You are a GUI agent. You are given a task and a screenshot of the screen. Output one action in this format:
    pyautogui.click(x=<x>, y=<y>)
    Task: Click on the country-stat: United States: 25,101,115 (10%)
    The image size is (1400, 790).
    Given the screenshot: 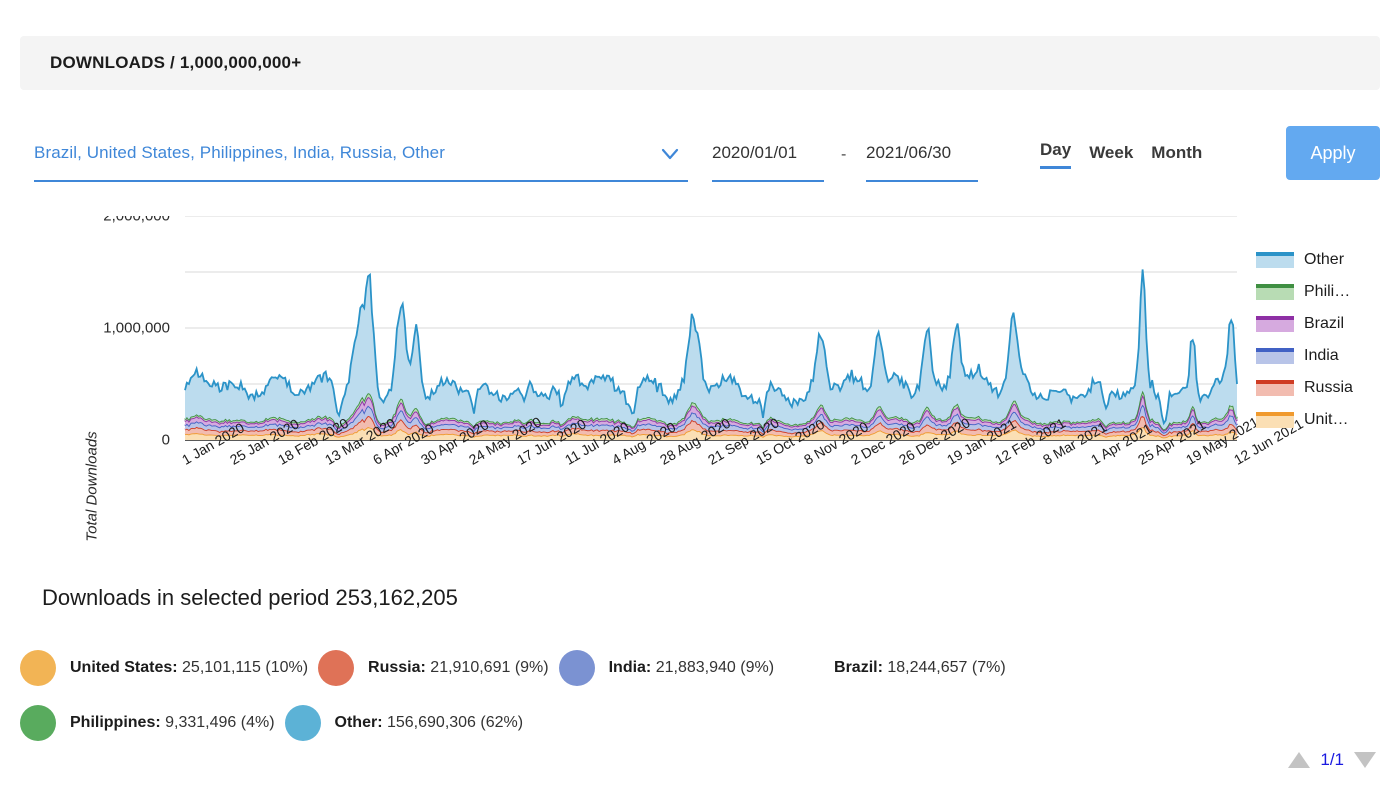 What is the action you would take?
    pyautogui.click(x=164, y=667)
    